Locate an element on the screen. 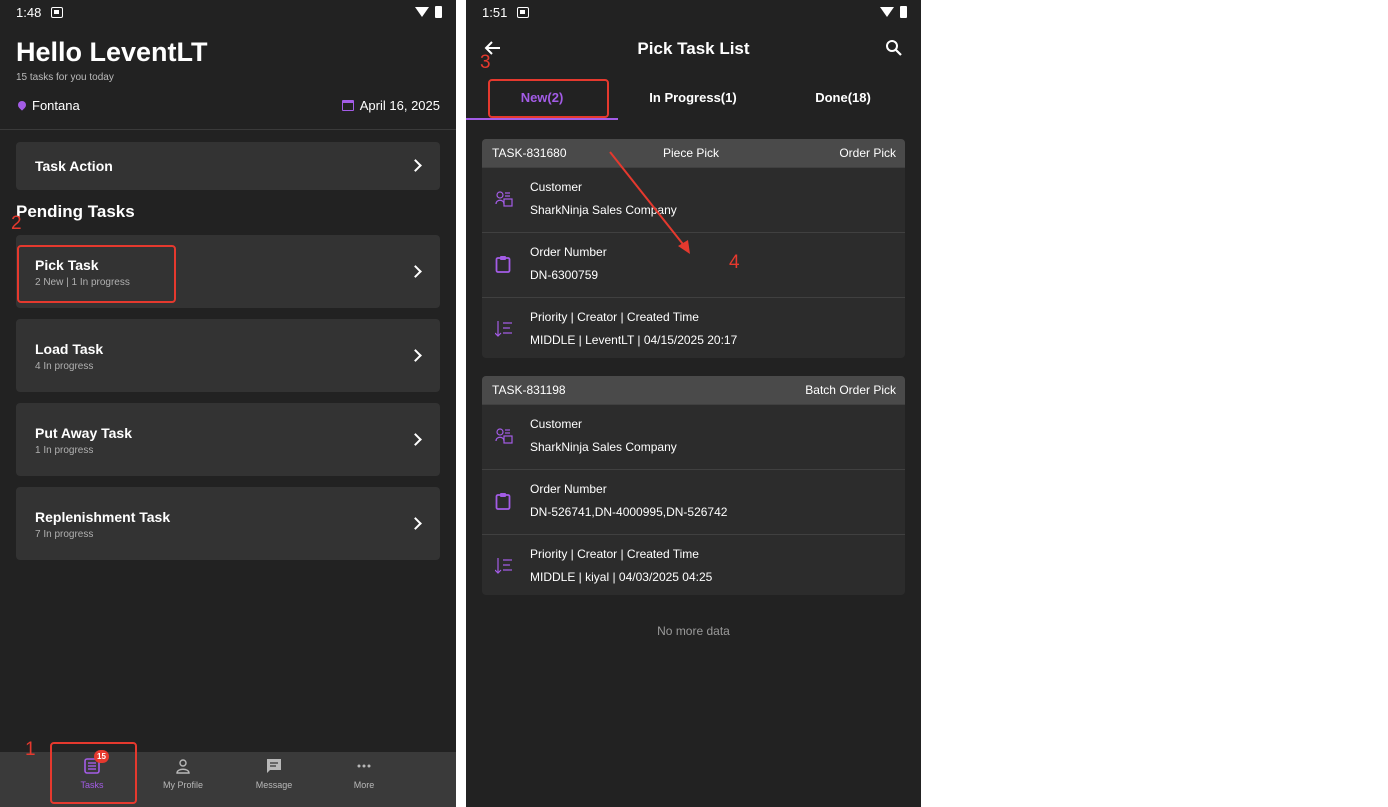  greeting-title: Hello LeventLT is located at coordinates (112, 52).